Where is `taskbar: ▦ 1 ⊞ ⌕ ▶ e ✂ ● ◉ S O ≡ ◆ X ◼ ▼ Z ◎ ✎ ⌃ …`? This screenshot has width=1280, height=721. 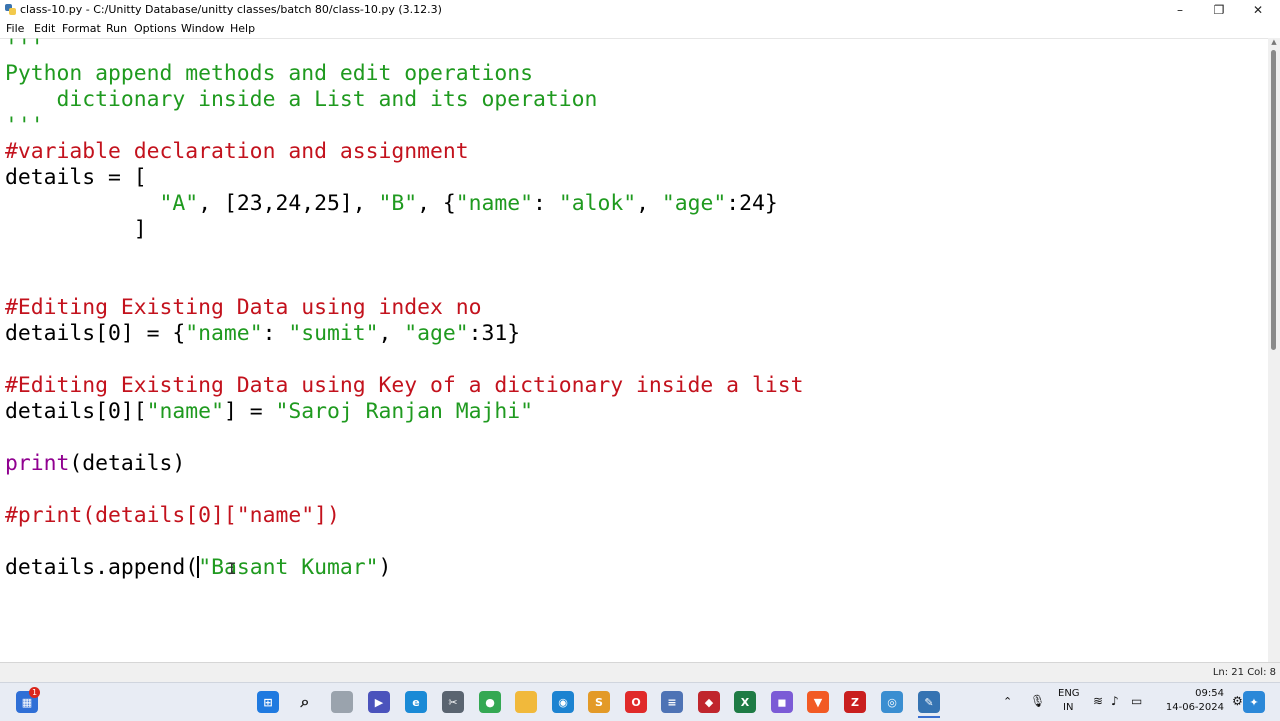 taskbar: ▦ 1 ⊞ ⌕ ▶ e ✂ ● ◉ S O ≡ ◆ X ◼ ▼ Z ◎ ✎ ⌃ … is located at coordinates (640, 701).